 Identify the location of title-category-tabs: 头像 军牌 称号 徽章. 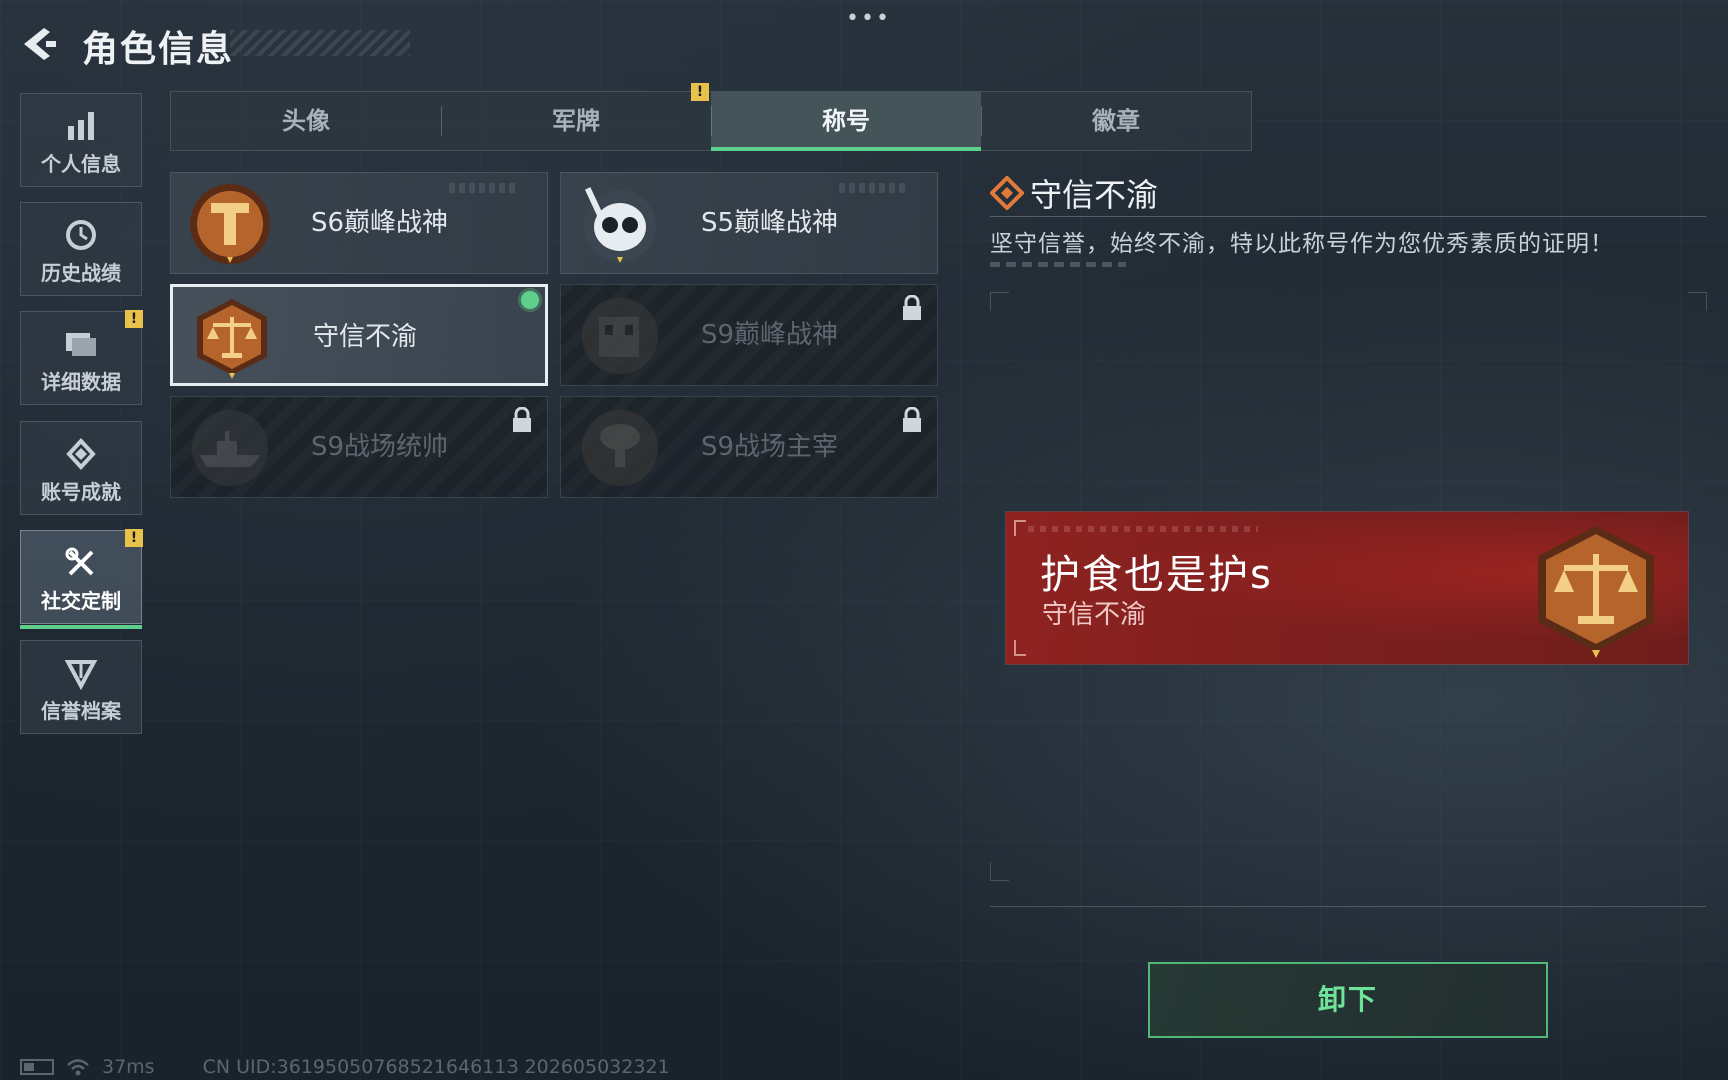
(711, 121).